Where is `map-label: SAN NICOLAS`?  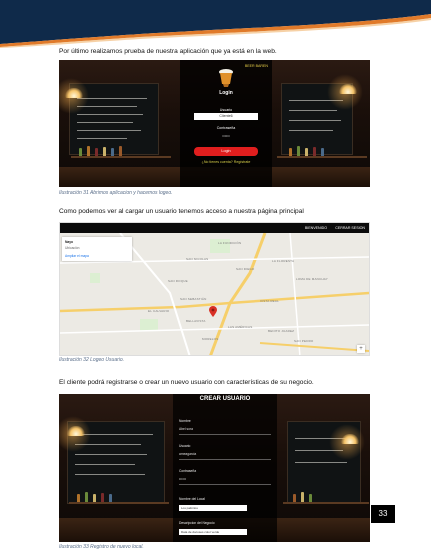
map-label: SAN NICOLAS is located at coordinates (197, 259).